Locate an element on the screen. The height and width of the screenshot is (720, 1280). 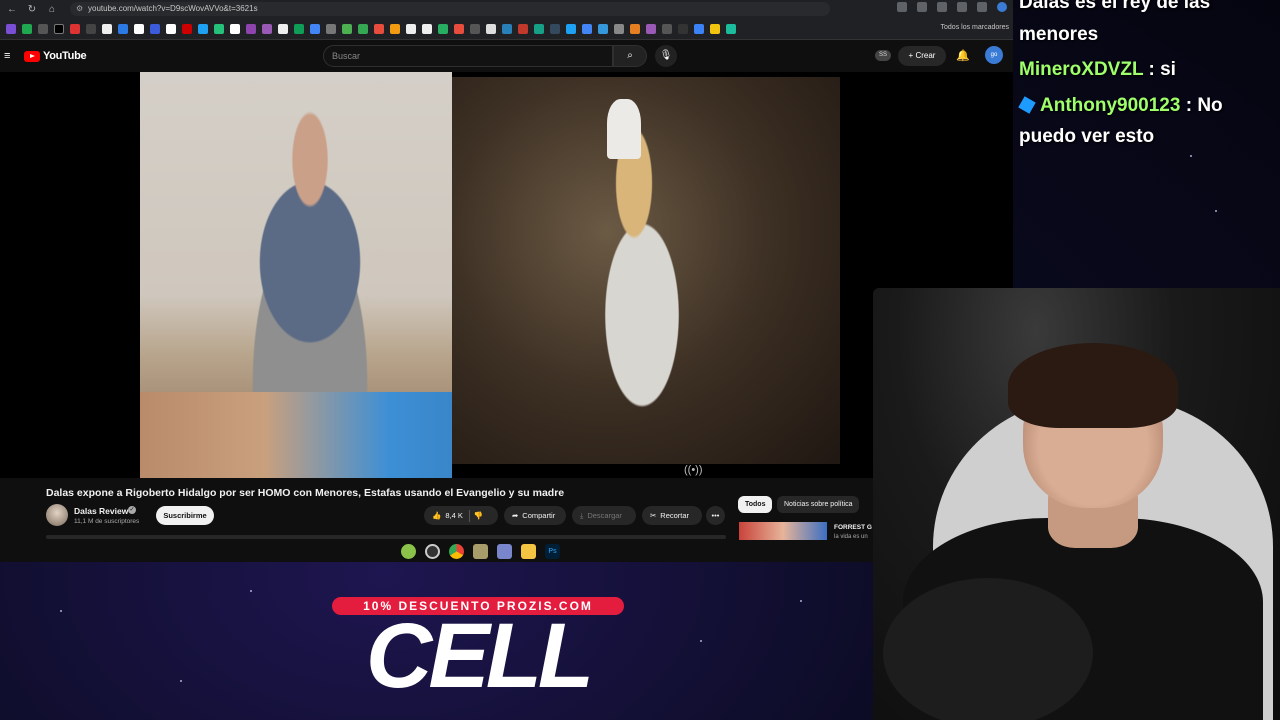
chip-all: Todos is located at coordinates (755, 504).